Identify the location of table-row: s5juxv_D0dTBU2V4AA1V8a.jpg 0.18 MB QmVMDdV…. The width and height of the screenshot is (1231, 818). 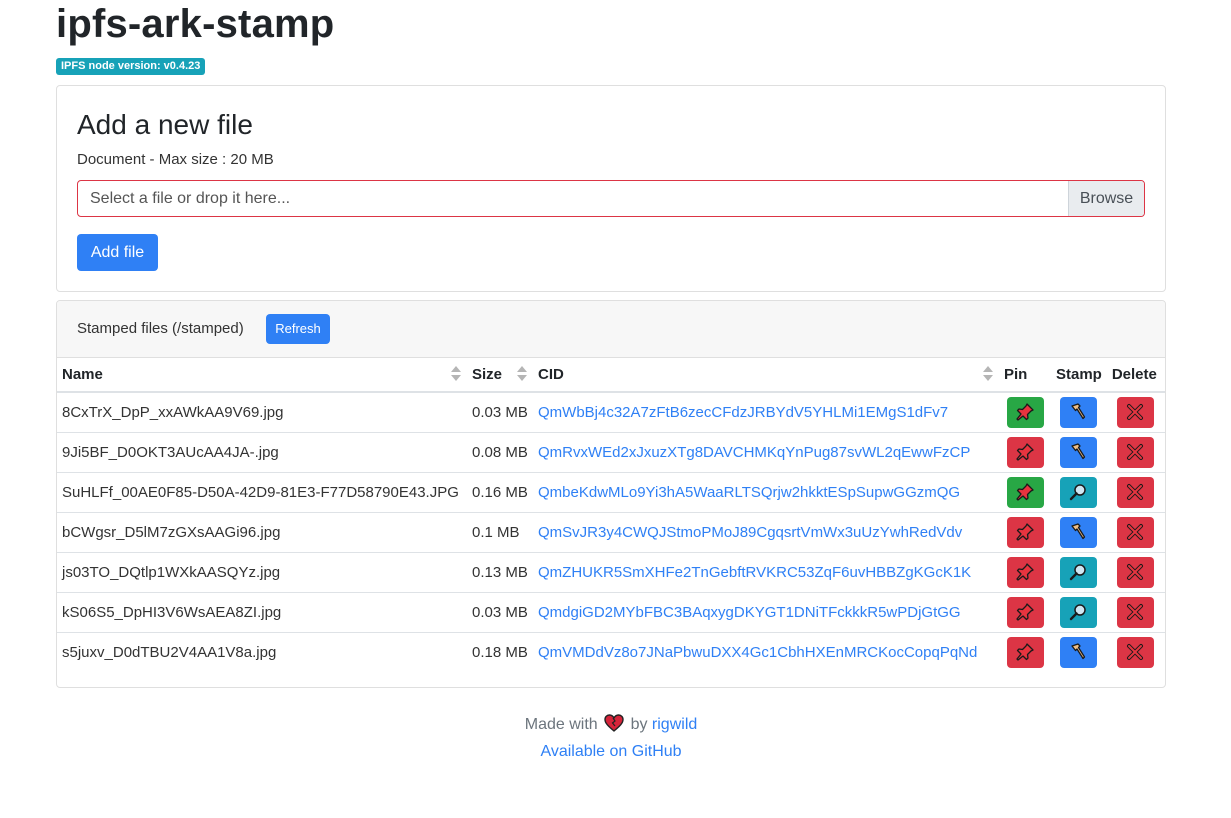
(611, 651).